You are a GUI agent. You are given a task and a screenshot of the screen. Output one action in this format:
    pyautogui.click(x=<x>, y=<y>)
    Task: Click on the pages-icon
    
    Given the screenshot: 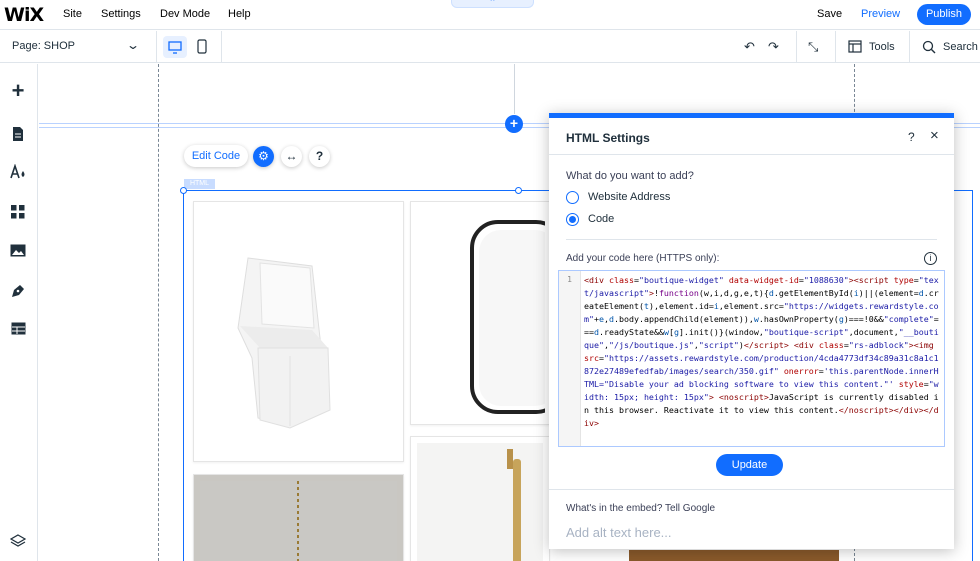 What is the action you would take?
    pyautogui.click(x=18, y=135)
    